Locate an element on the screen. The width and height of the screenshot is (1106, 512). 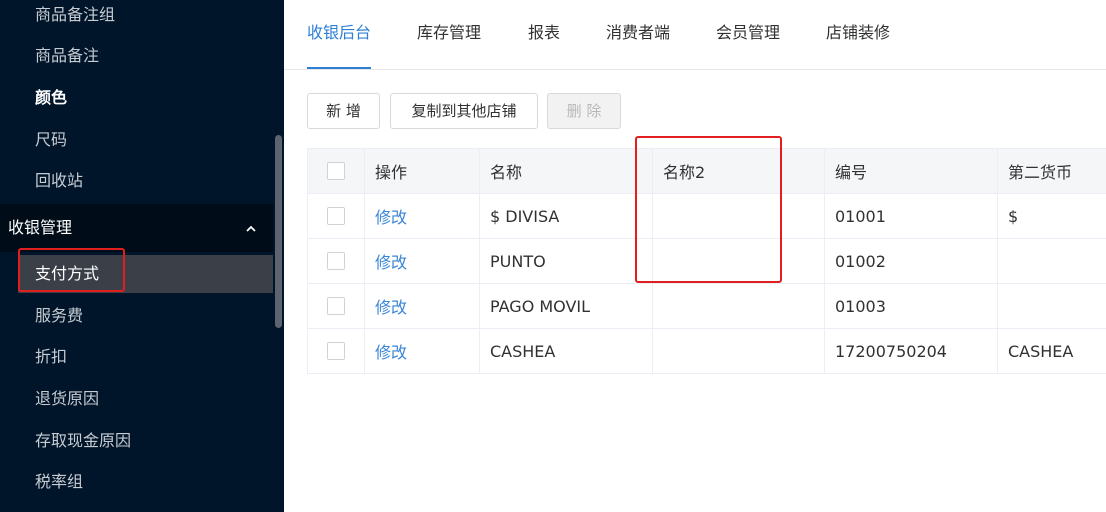
table-row: 修改 PAGO MOVIL 01003 is located at coordinates (706, 306).